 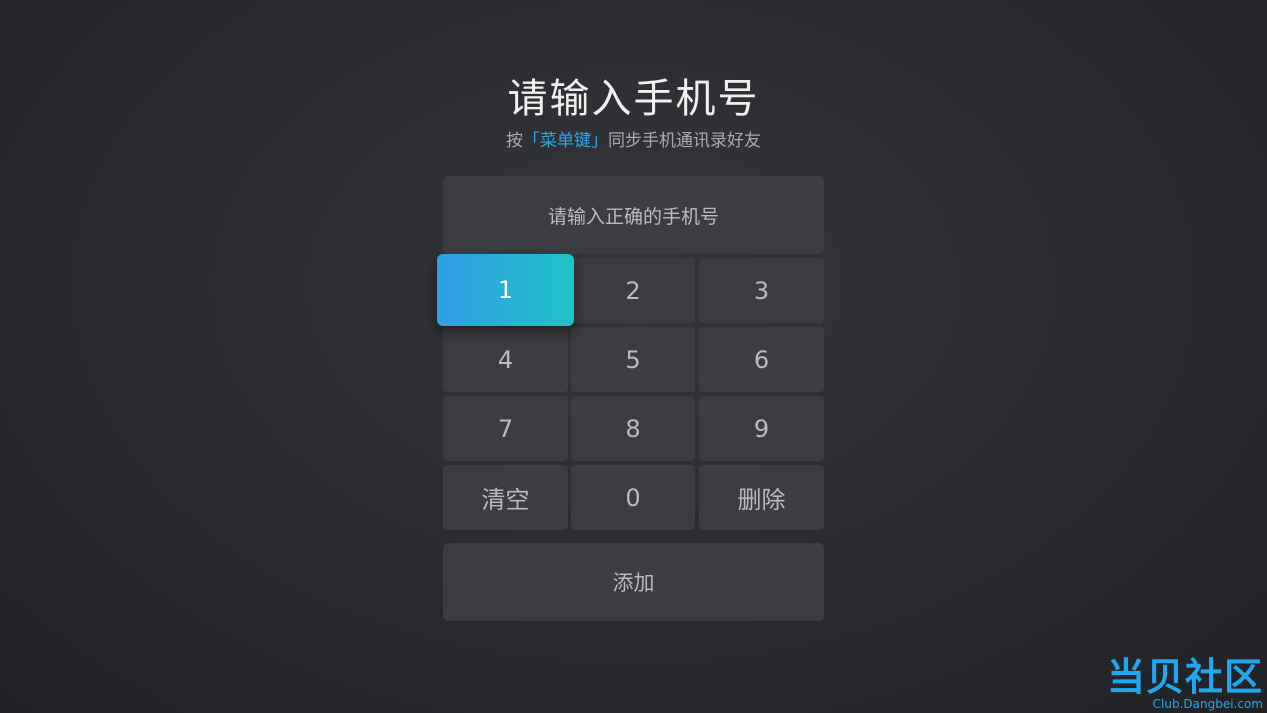 I want to click on page-subtitle: 按「菜单键」同步手机通讯录好友, so click(x=633, y=138).